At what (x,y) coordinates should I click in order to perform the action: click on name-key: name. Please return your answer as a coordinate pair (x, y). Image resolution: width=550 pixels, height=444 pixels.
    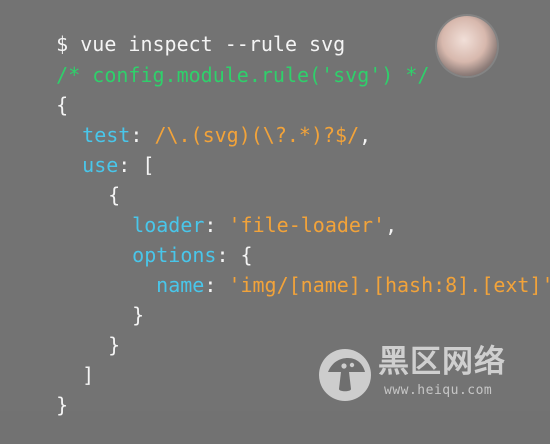
    Looking at the image, I should click on (180, 285).